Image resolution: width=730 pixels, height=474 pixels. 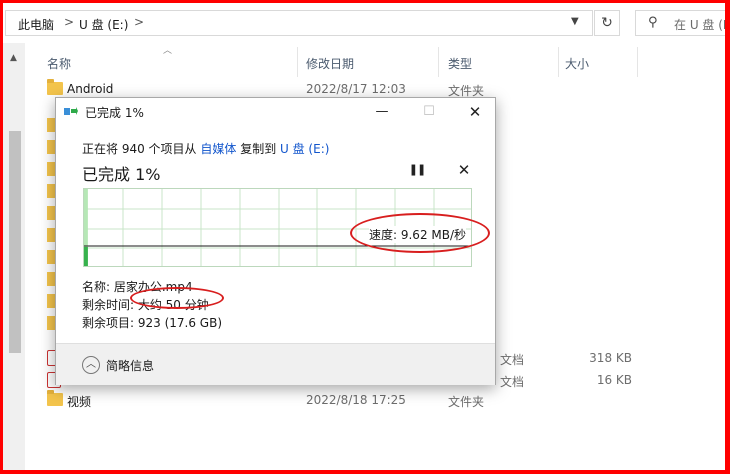 I want to click on copy-description: 正在将 940 个项目从 自媒体 复制到 U 盘 (E:), so click(x=205, y=148).